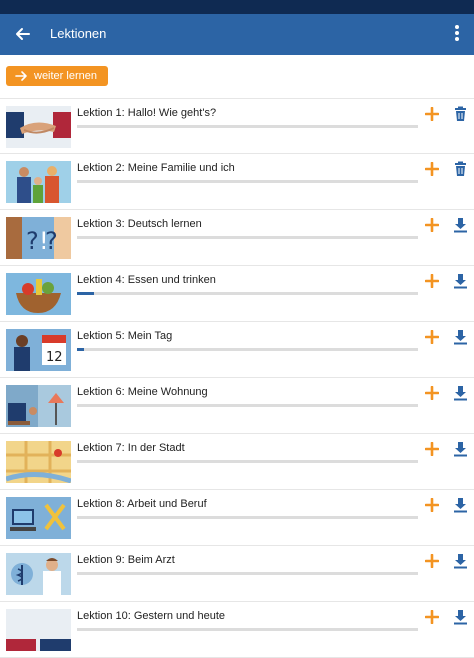 This screenshot has height=658, width=474. What do you see at coordinates (139, 224) in the screenshot?
I see `lesson-title: Lektion 3: Deutsch lernen` at bounding box center [139, 224].